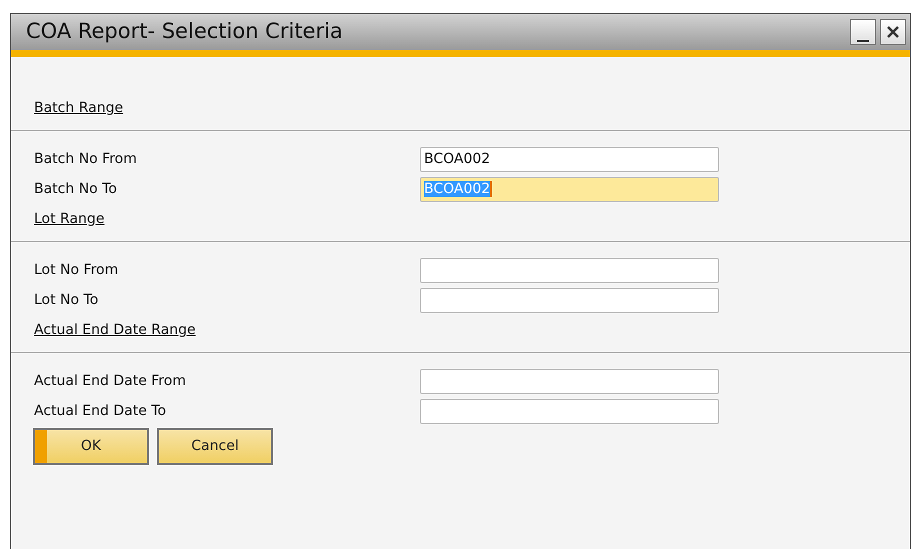 This screenshot has height=549, width=914. Describe the element at coordinates (101, 411) in the screenshot. I see `field-label: Actual End Date To` at that location.